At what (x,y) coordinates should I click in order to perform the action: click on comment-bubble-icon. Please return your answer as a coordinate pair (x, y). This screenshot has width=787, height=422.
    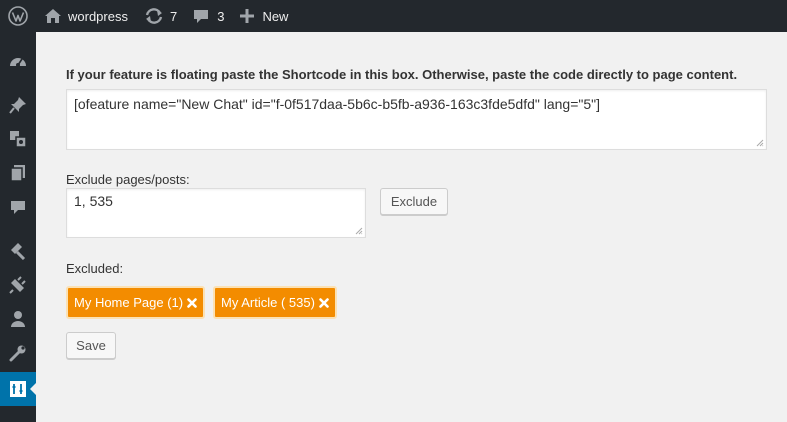
    Looking at the image, I should click on (201, 16).